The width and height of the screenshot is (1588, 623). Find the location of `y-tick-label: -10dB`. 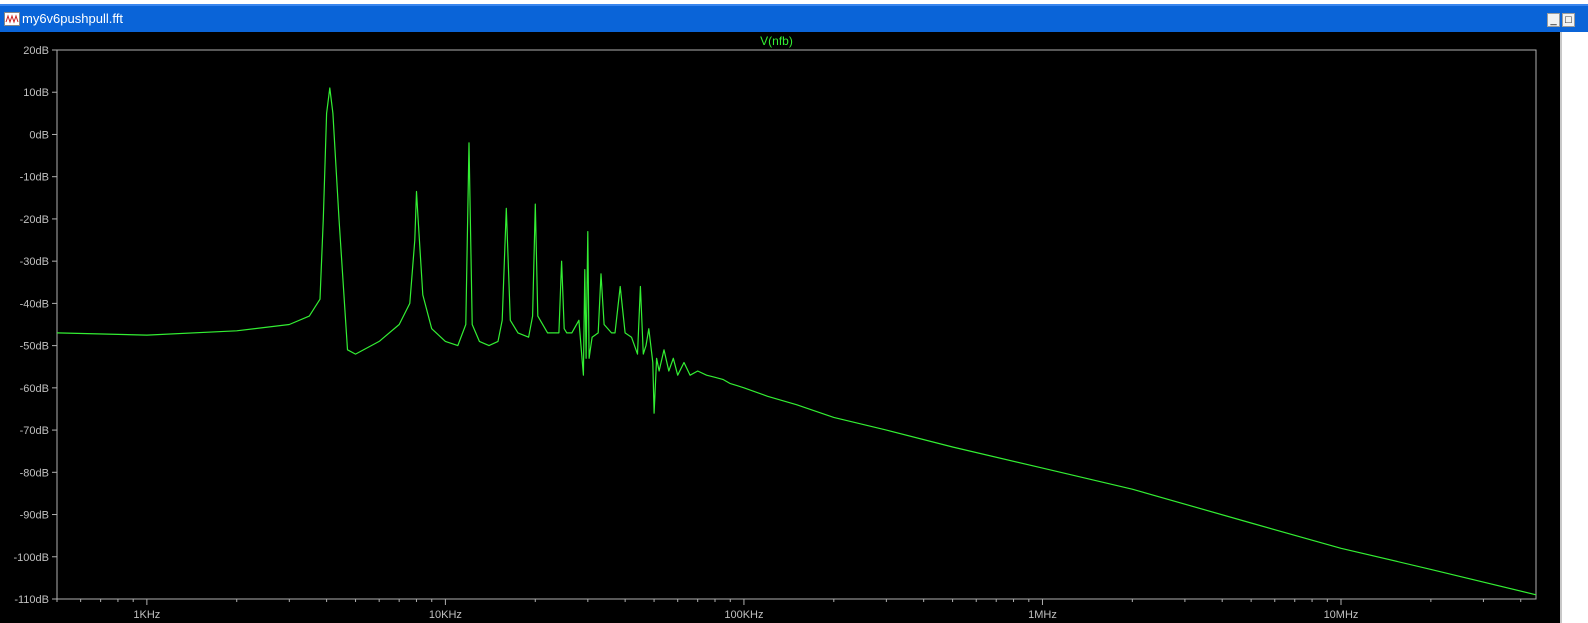

y-tick-label: -10dB is located at coordinates (34, 178).